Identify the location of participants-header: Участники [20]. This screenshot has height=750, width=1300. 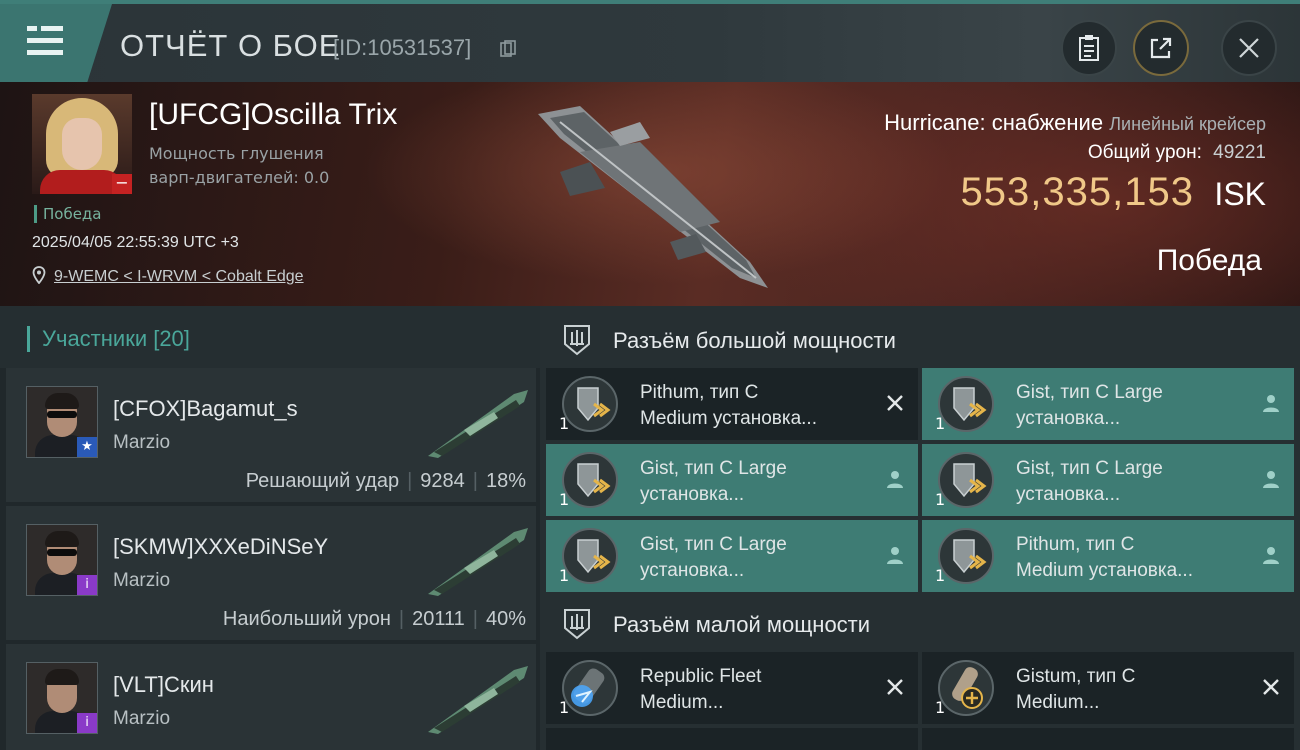
(270, 337).